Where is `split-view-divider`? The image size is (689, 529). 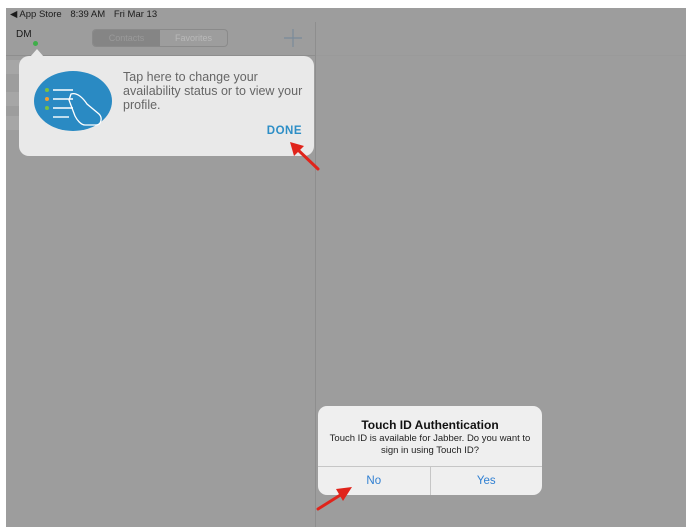 split-view-divider is located at coordinates (315, 274).